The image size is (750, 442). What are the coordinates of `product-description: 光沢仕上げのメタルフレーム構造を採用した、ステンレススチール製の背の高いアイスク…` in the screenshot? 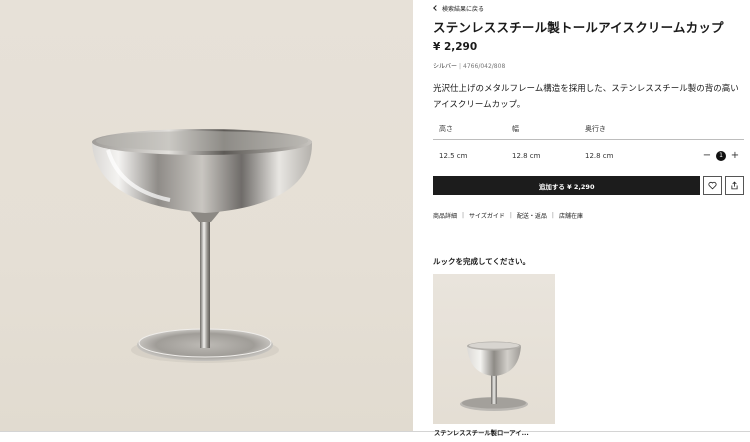 It's located at (586, 97).